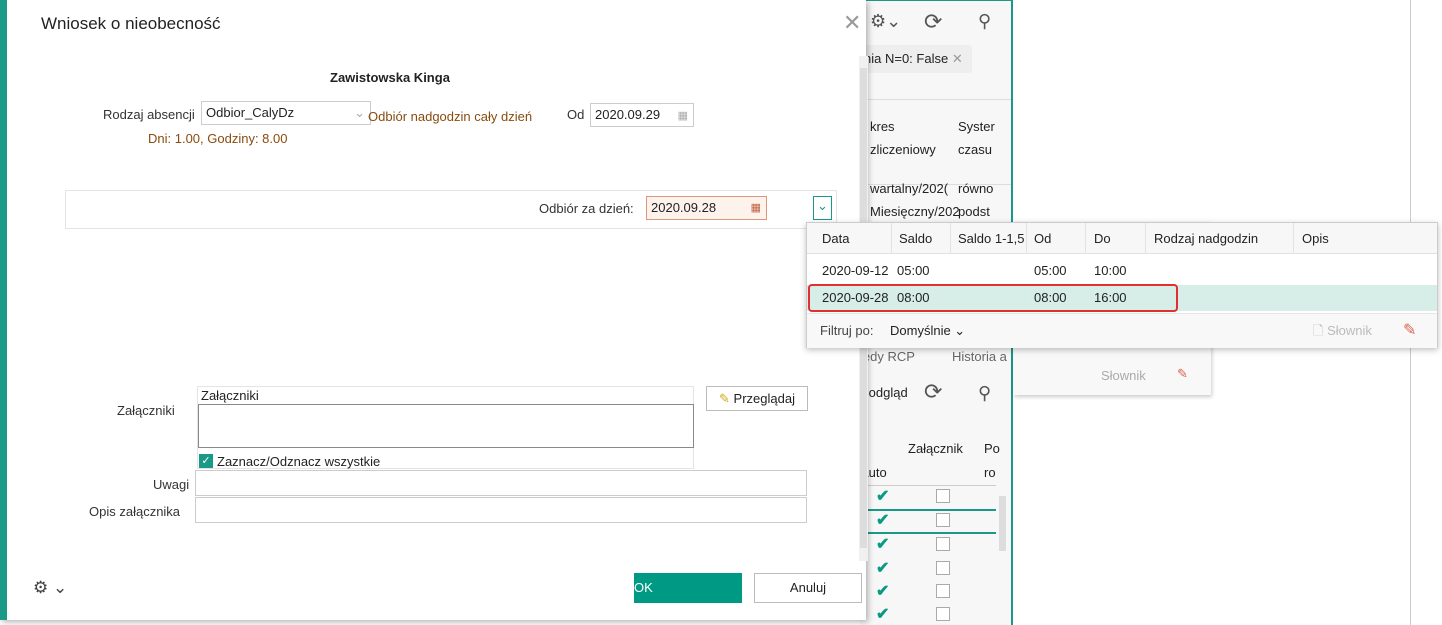 This screenshot has width=1442, height=625. Describe the element at coordinates (1318, 330) in the screenshot. I see `document-info-icon: 🗋` at that location.